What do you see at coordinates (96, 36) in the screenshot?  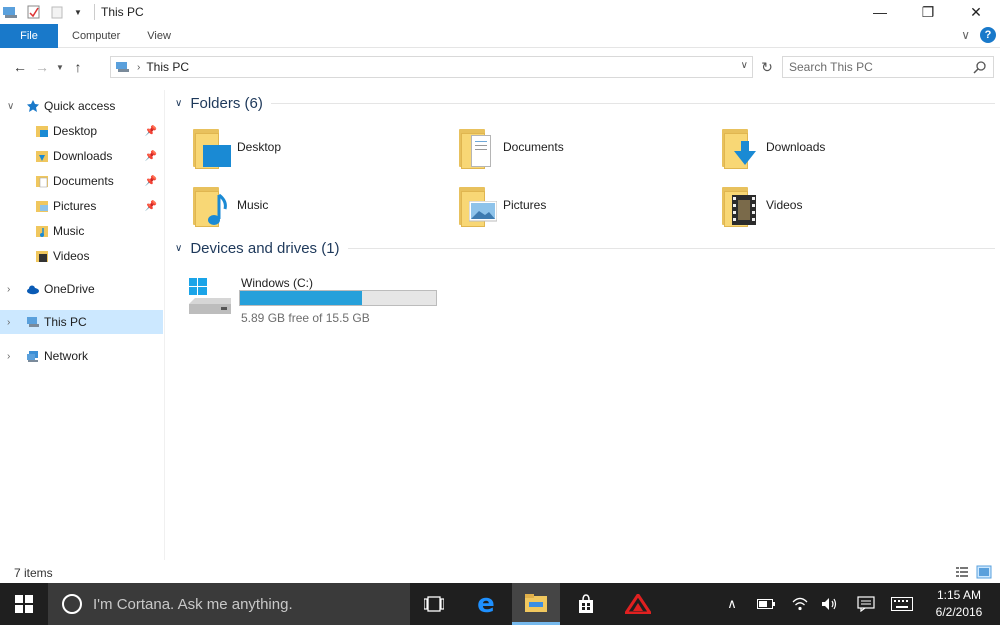 I see `tab-computer: Computer` at bounding box center [96, 36].